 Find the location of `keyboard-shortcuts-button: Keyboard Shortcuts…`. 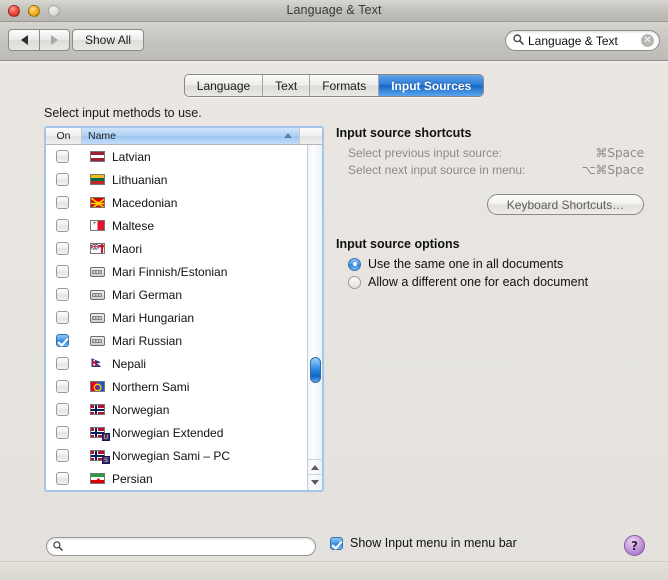

keyboard-shortcuts-button: Keyboard Shortcuts… is located at coordinates (565, 204).